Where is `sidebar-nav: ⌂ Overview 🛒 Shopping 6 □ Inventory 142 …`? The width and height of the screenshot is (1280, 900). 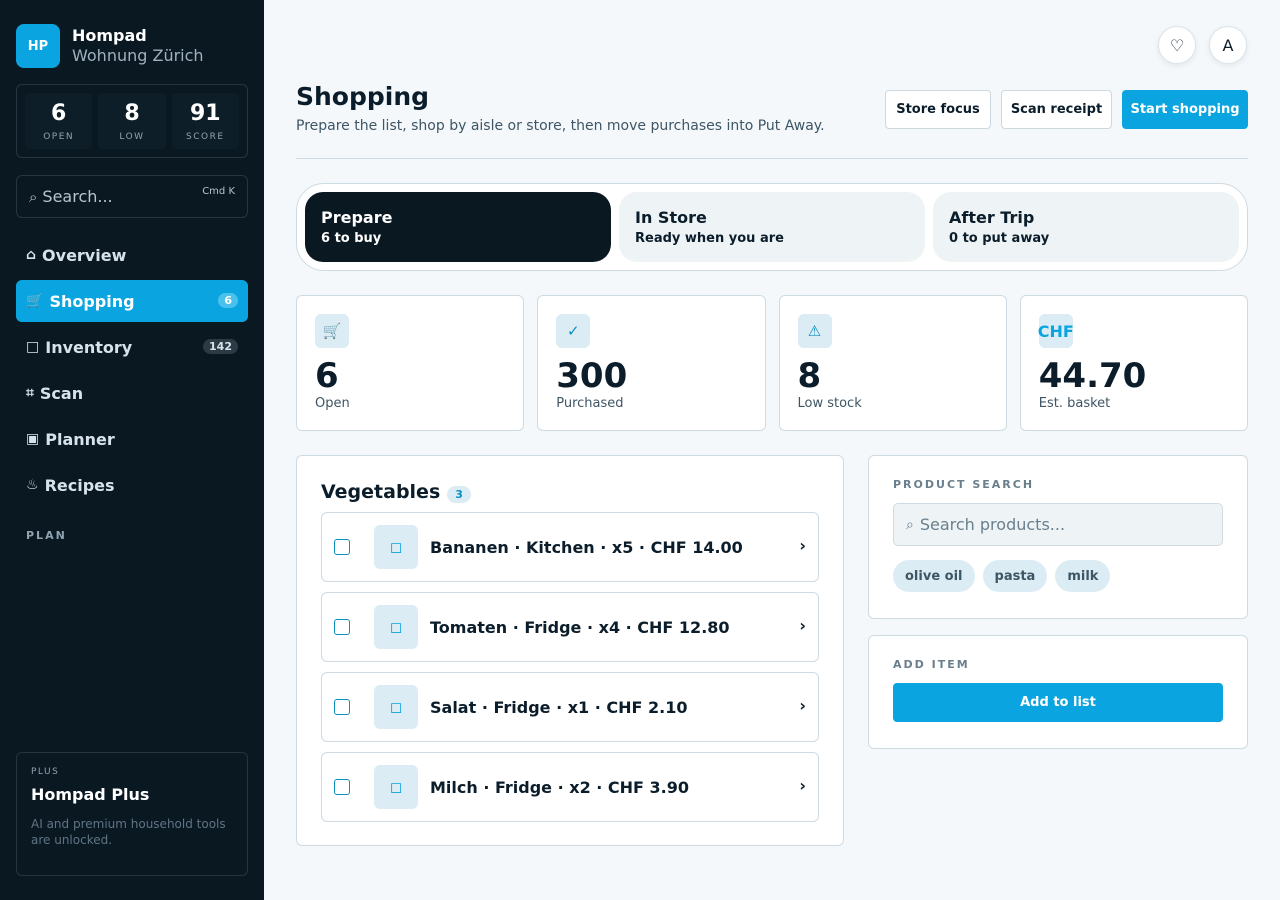 sidebar-nav: ⌂ Overview 🛒 Shopping 6 □ Inventory 142 … is located at coordinates (132, 372).